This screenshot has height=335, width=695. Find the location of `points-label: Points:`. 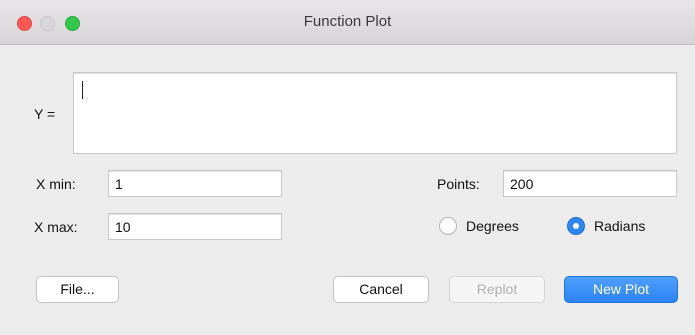

points-label: Points: is located at coordinates (458, 184).